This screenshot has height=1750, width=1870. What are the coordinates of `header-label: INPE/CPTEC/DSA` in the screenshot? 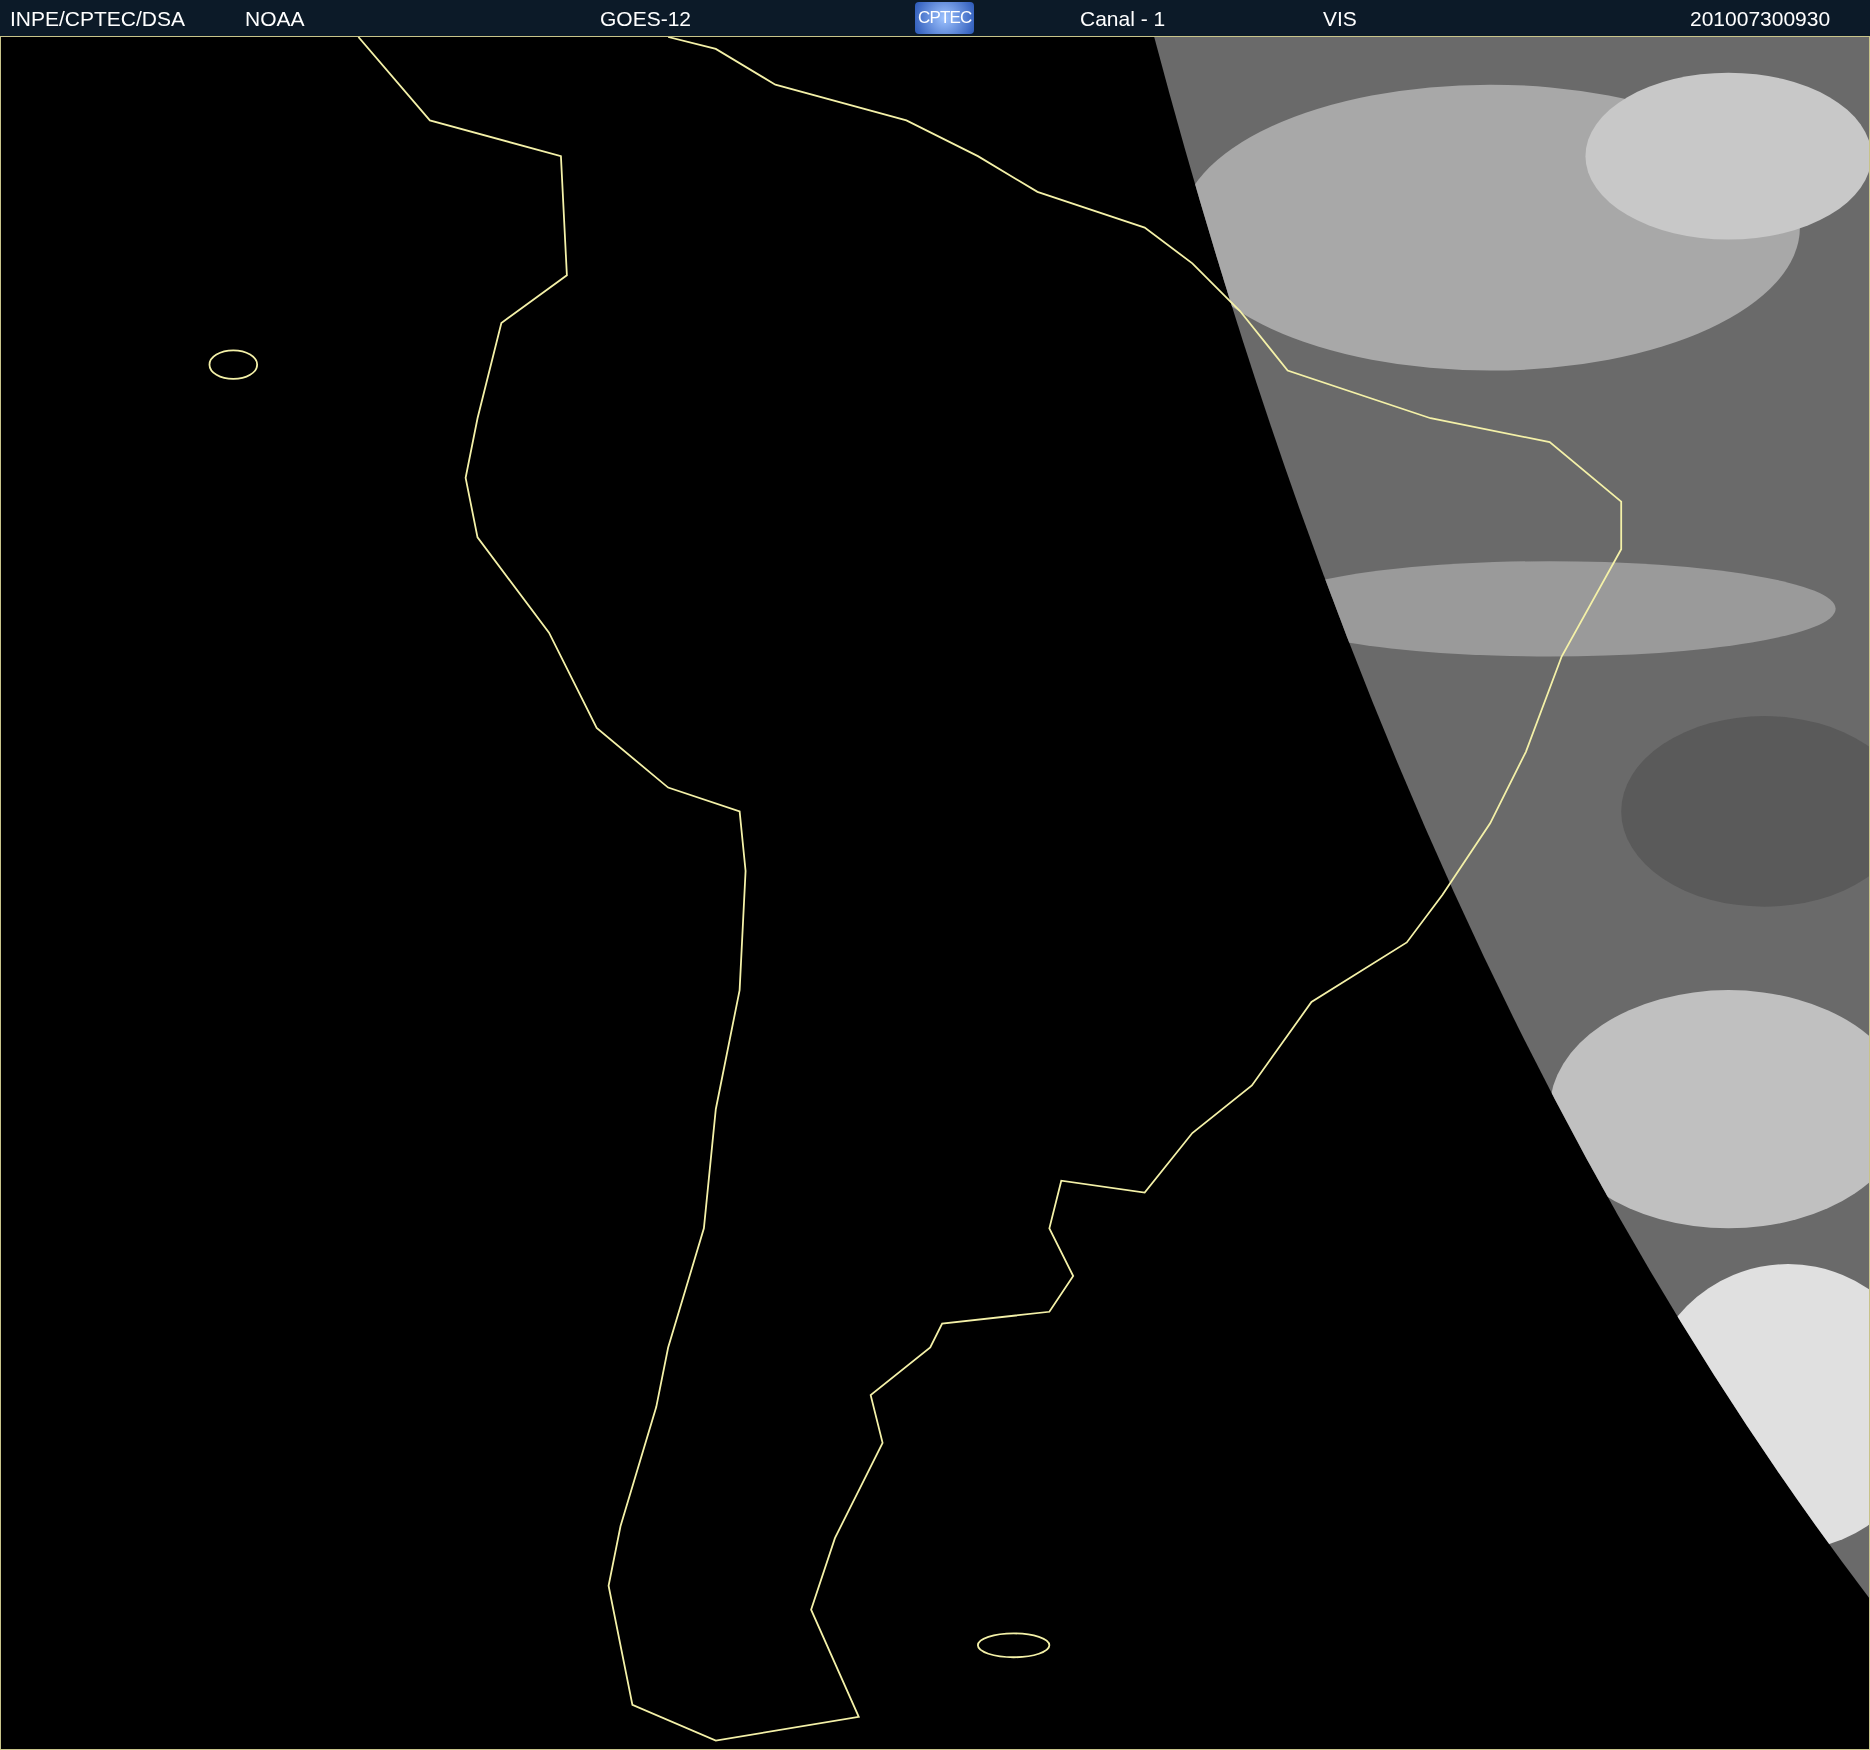 It's located at (98, 18).